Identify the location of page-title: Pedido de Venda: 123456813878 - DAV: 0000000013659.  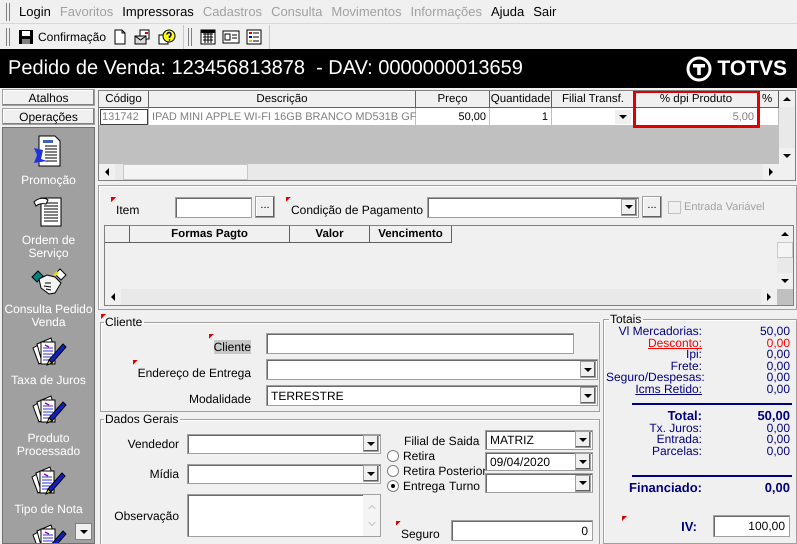
(265, 68).